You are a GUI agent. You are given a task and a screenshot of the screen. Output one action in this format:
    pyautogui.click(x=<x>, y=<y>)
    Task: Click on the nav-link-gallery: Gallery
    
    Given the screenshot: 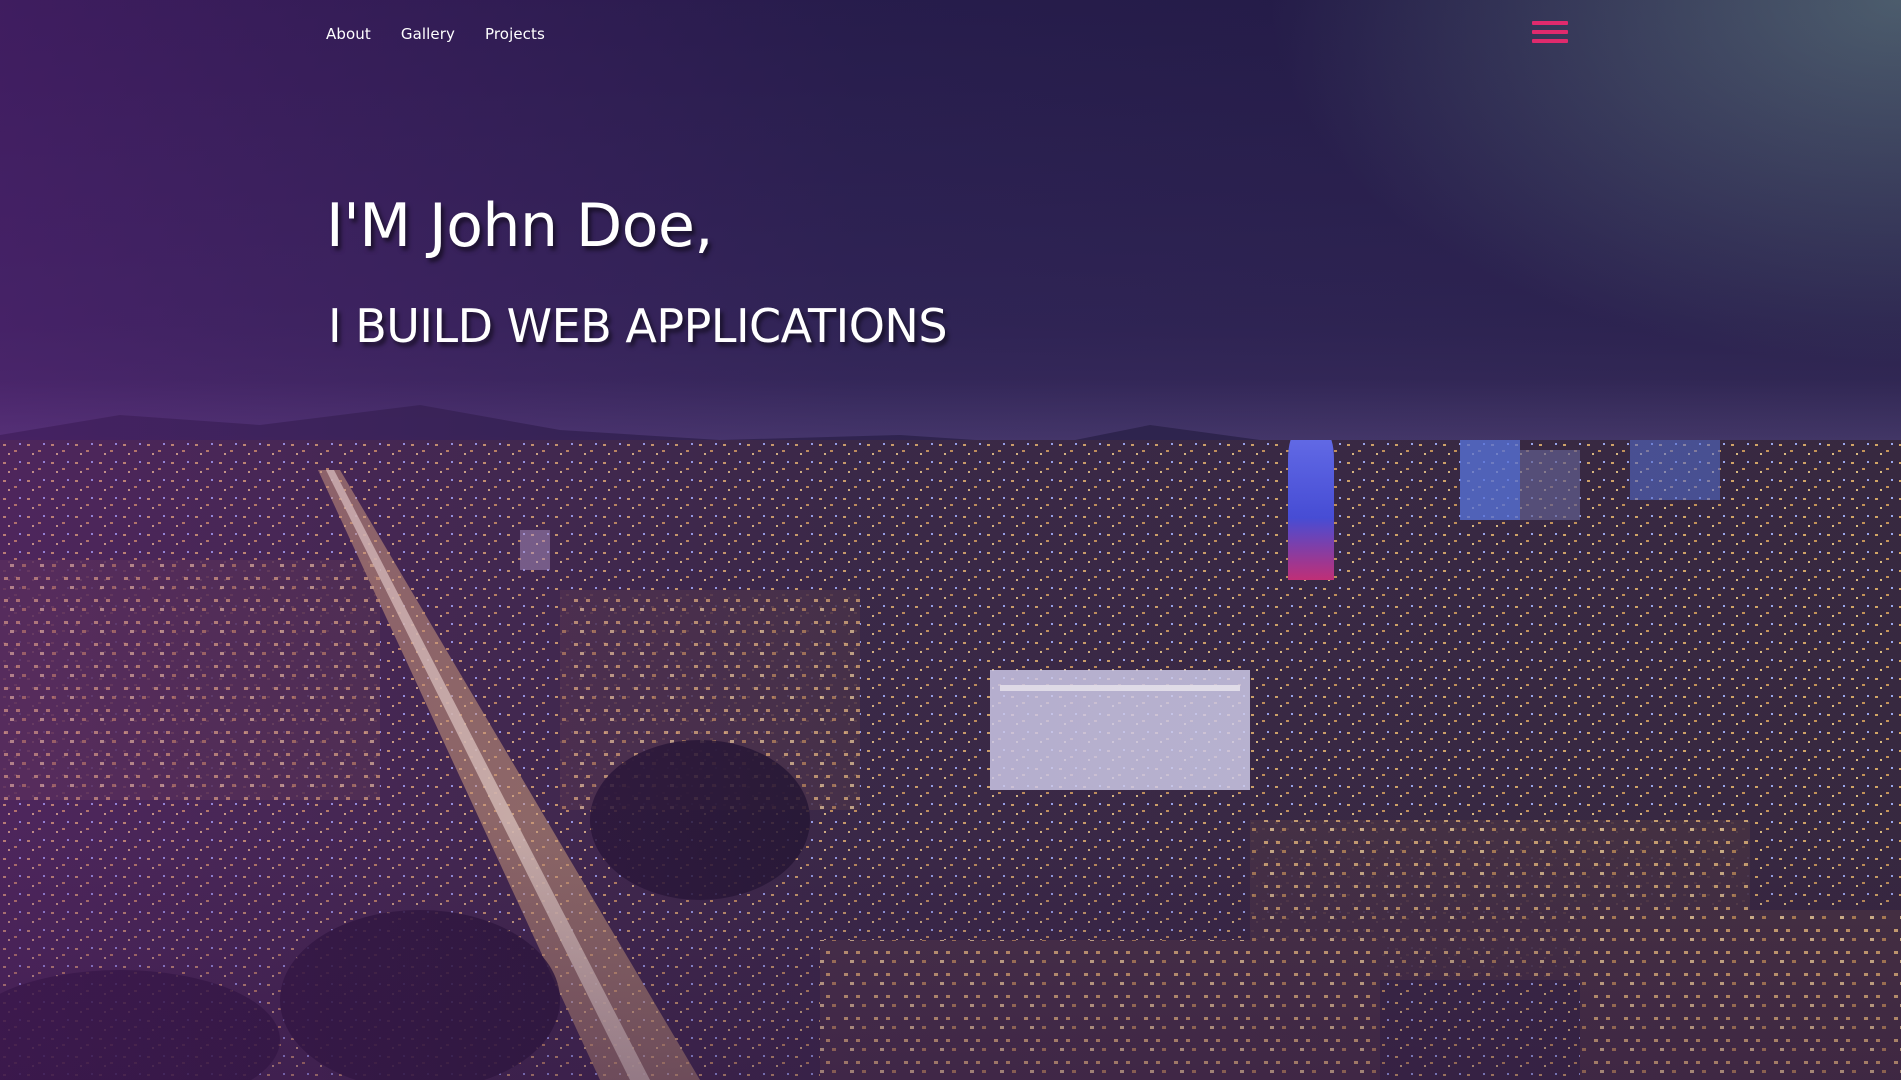 What is the action you would take?
    pyautogui.click(x=428, y=34)
    